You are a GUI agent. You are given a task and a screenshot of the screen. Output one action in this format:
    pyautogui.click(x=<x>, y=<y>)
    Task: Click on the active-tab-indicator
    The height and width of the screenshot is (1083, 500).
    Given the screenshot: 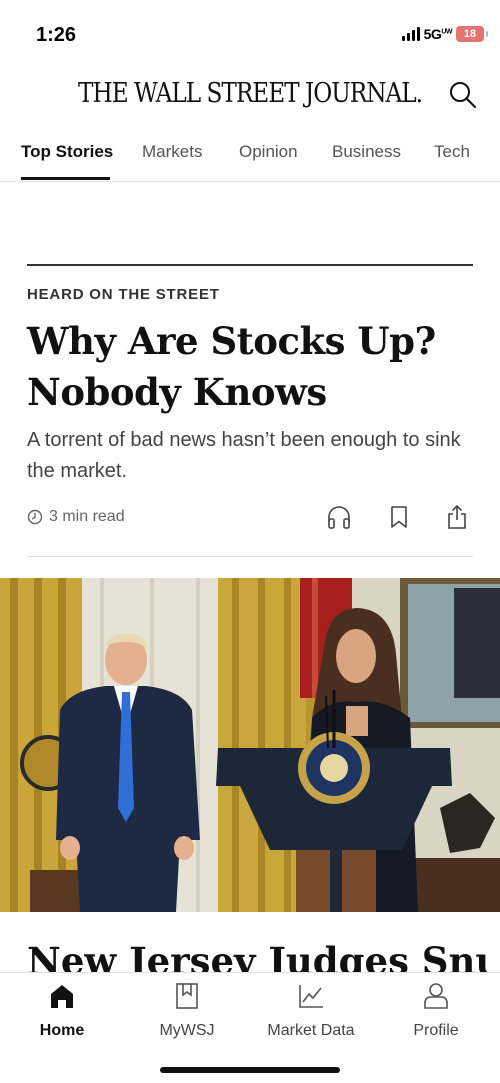 What is the action you would take?
    pyautogui.click(x=65, y=178)
    